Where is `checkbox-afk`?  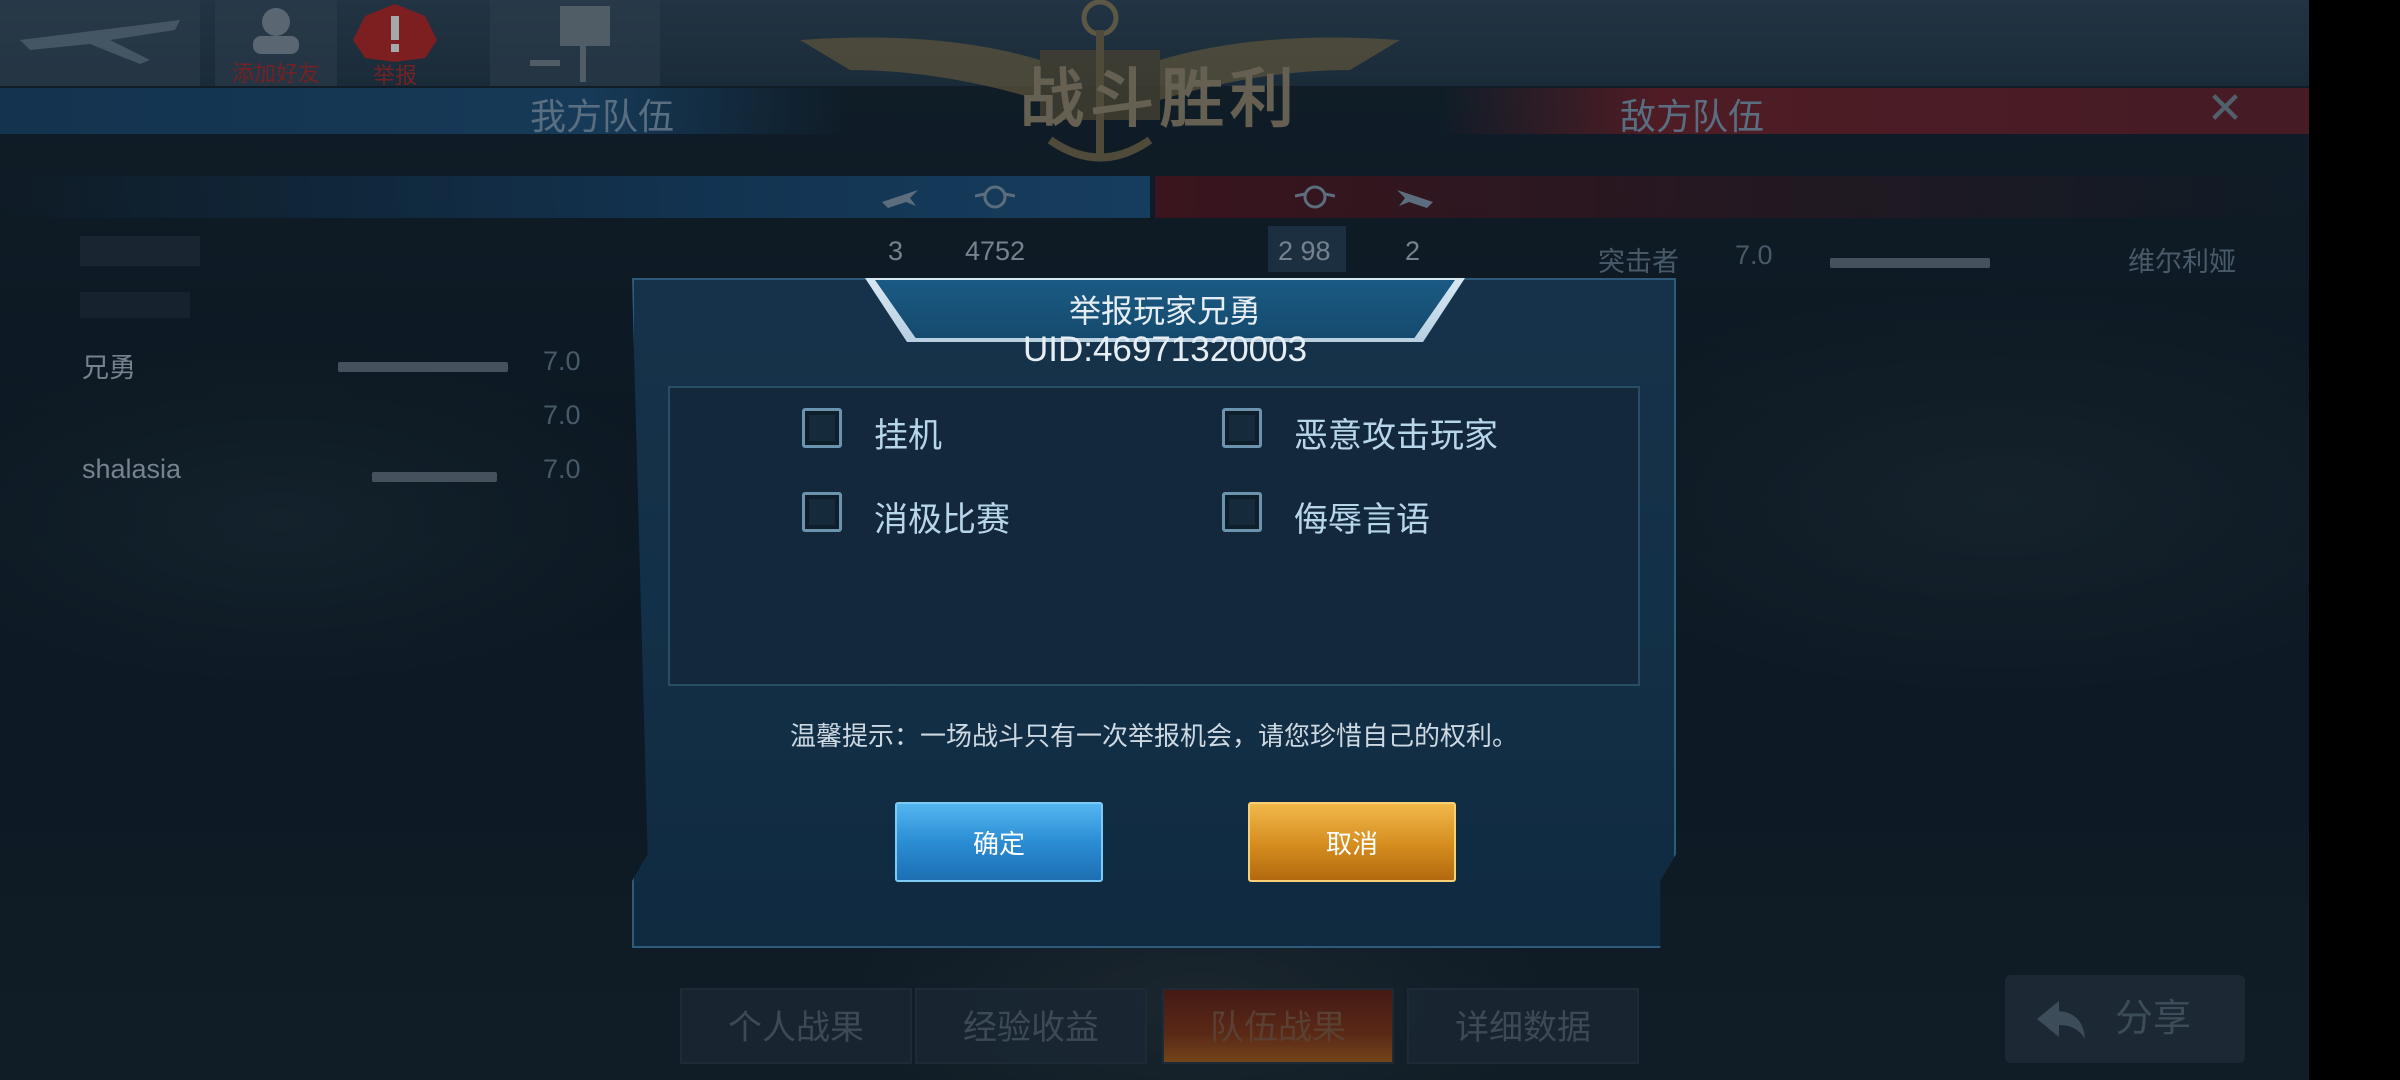 checkbox-afk is located at coordinates (822, 428).